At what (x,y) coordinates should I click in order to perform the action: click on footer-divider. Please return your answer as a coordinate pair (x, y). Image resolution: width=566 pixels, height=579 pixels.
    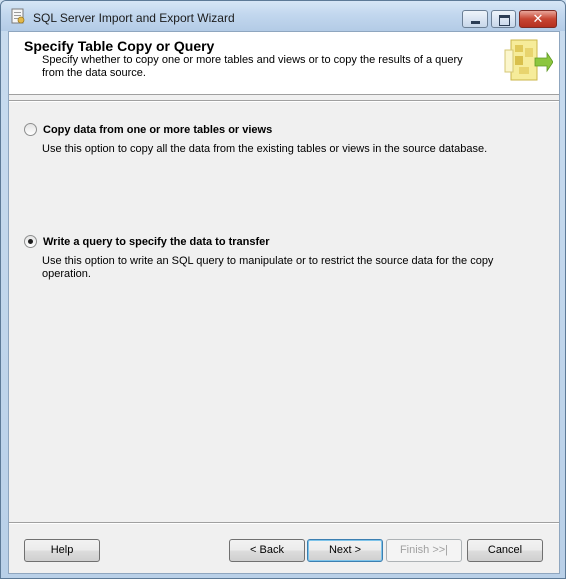
    Looking at the image, I should click on (284, 523).